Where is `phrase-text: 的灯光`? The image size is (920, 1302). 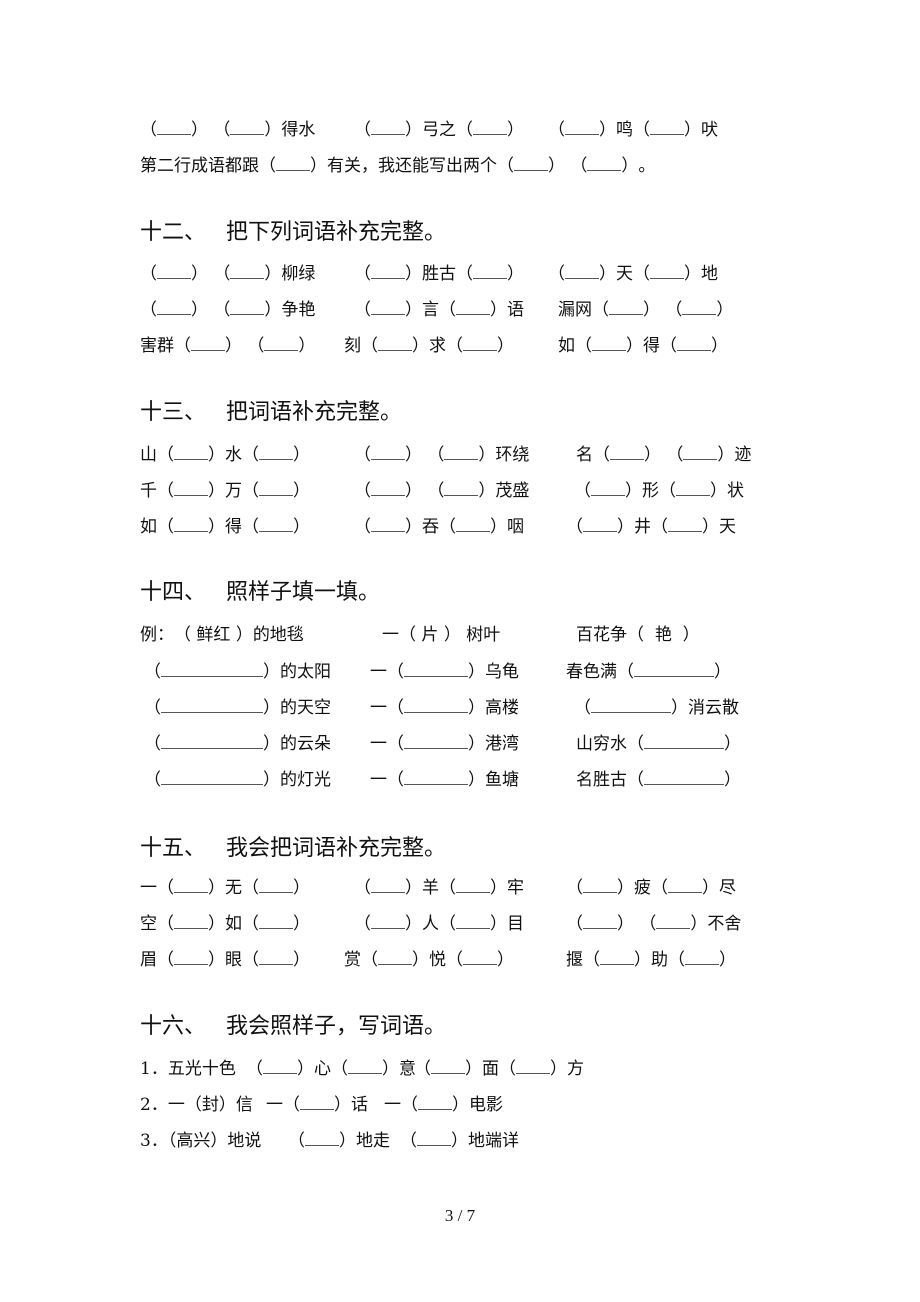
phrase-text: 的灯光 is located at coordinates (305, 780).